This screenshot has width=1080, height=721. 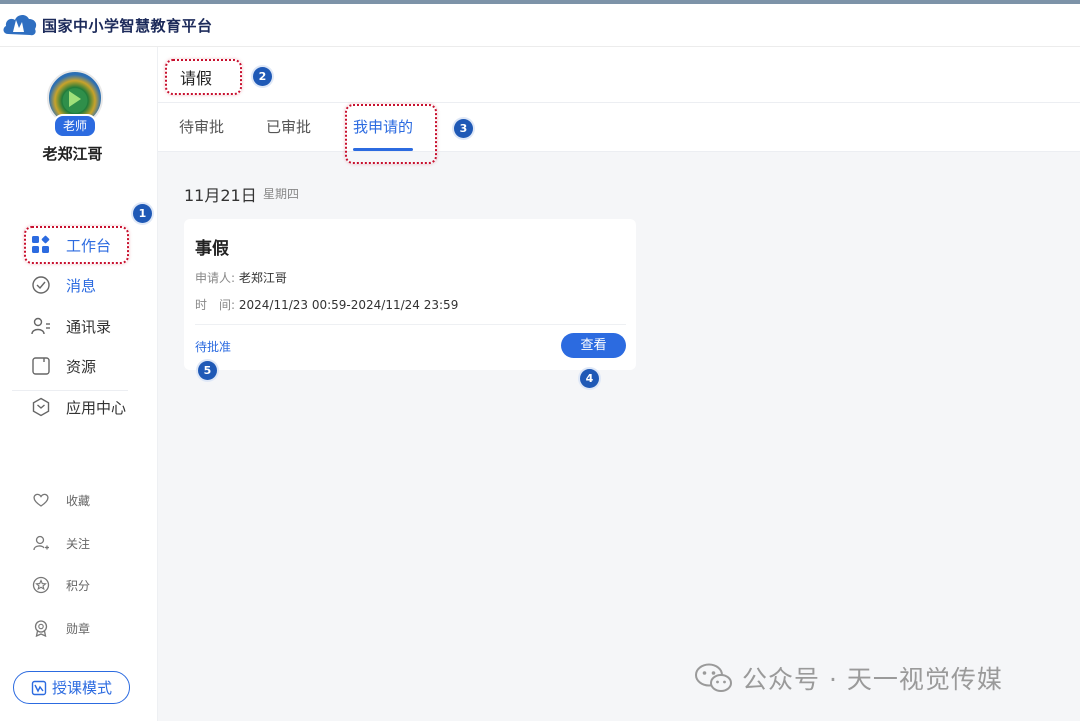 What do you see at coordinates (41, 500) in the screenshot?
I see `heart-icon` at bounding box center [41, 500].